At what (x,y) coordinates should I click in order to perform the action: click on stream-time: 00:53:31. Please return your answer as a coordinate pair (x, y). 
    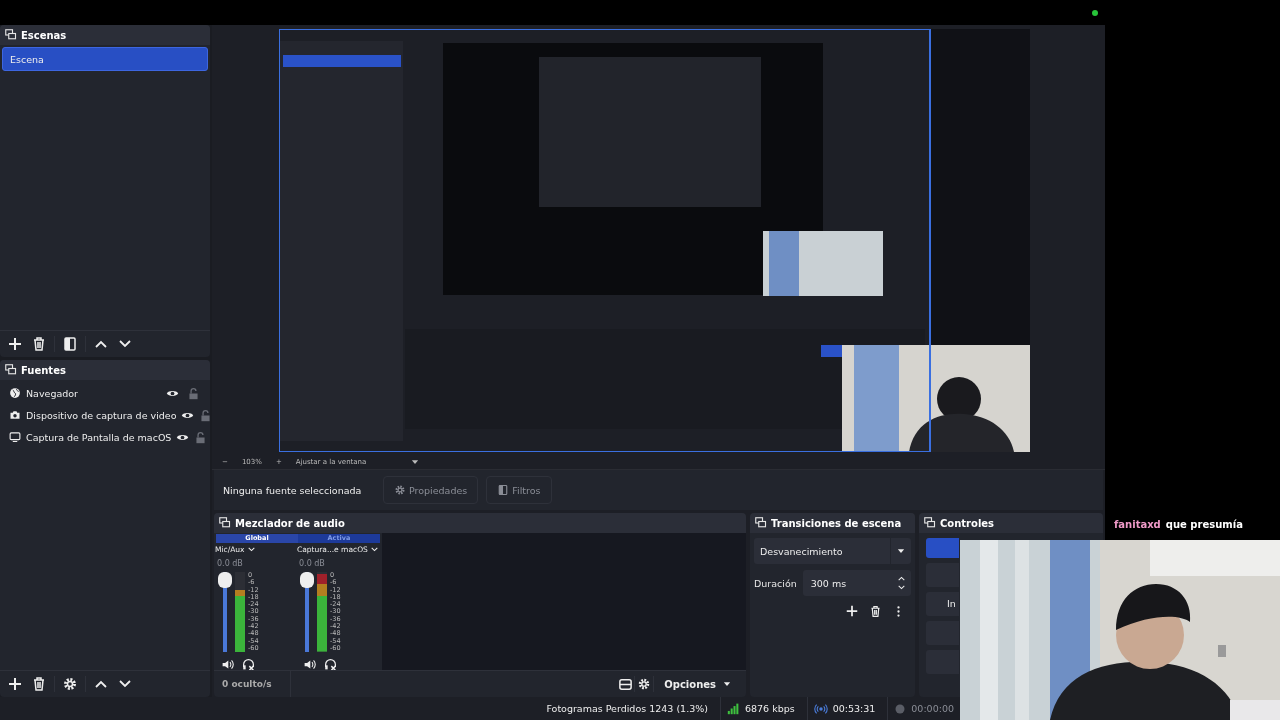
    Looking at the image, I should click on (854, 708).